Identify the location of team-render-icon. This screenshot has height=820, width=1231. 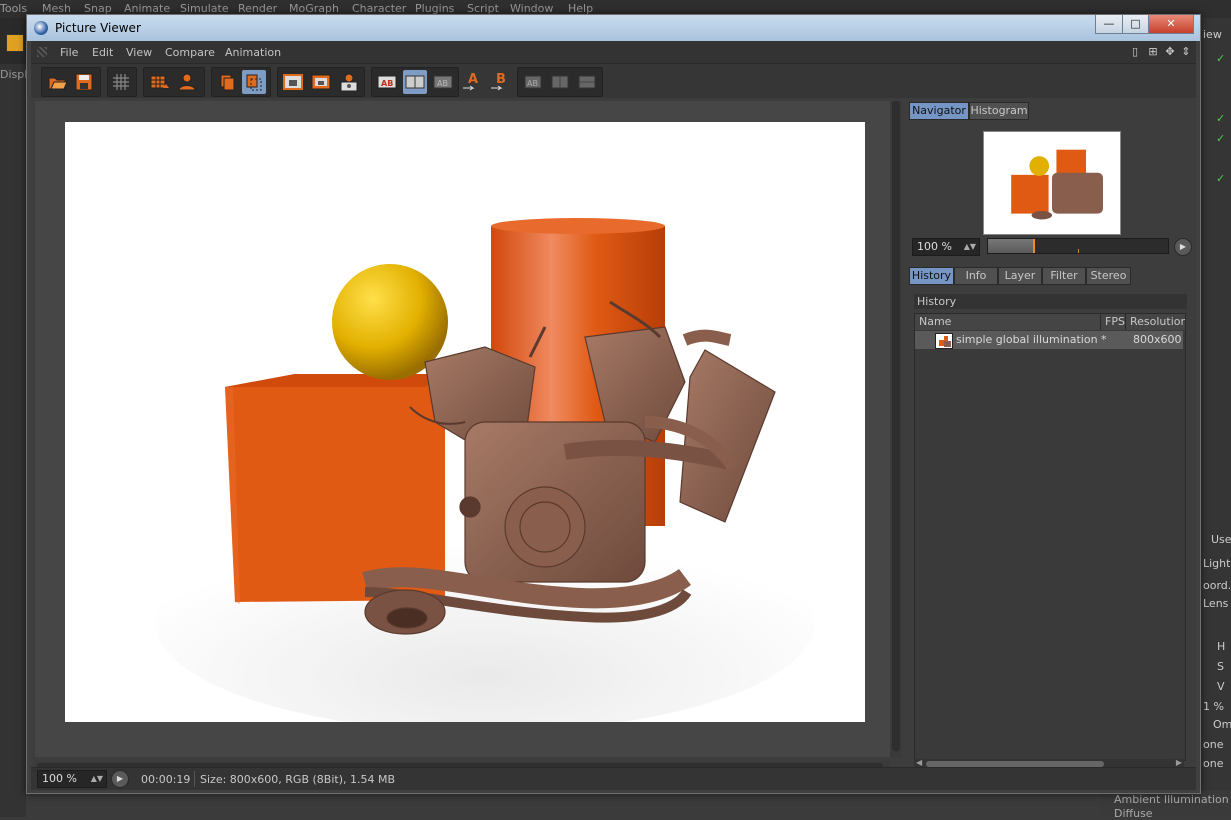
(349, 82).